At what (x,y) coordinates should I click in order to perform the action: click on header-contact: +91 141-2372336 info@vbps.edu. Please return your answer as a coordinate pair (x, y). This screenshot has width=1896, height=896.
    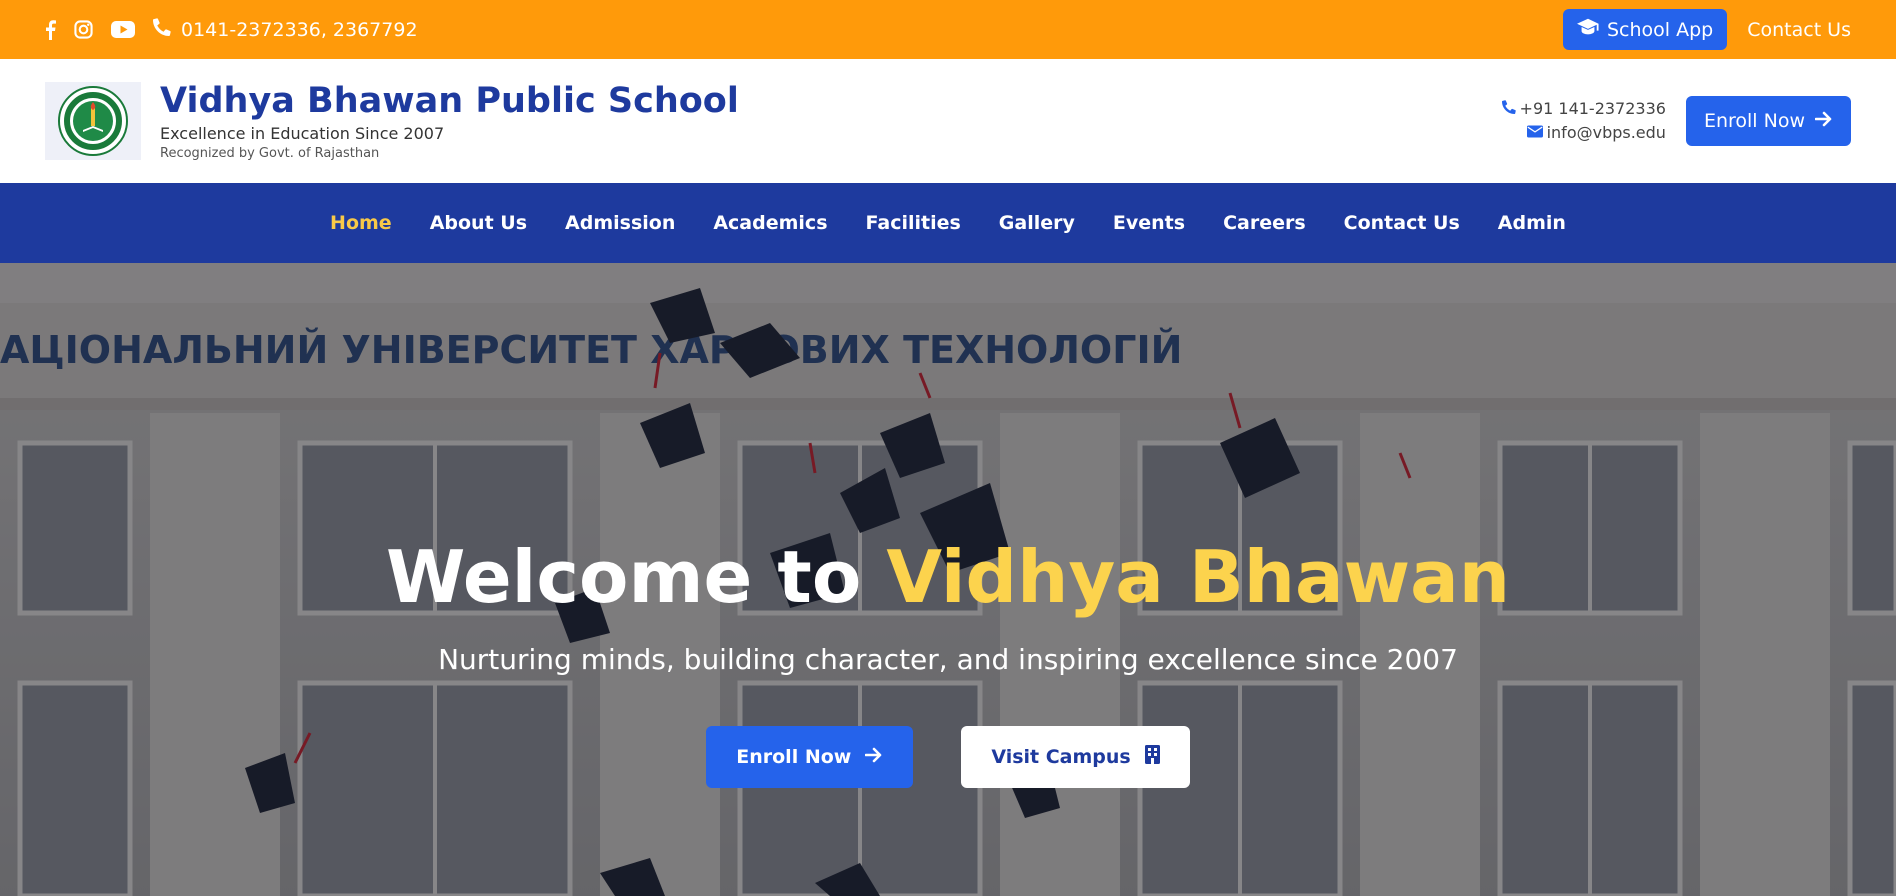
    Looking at the image, I should click on (1583, 121).